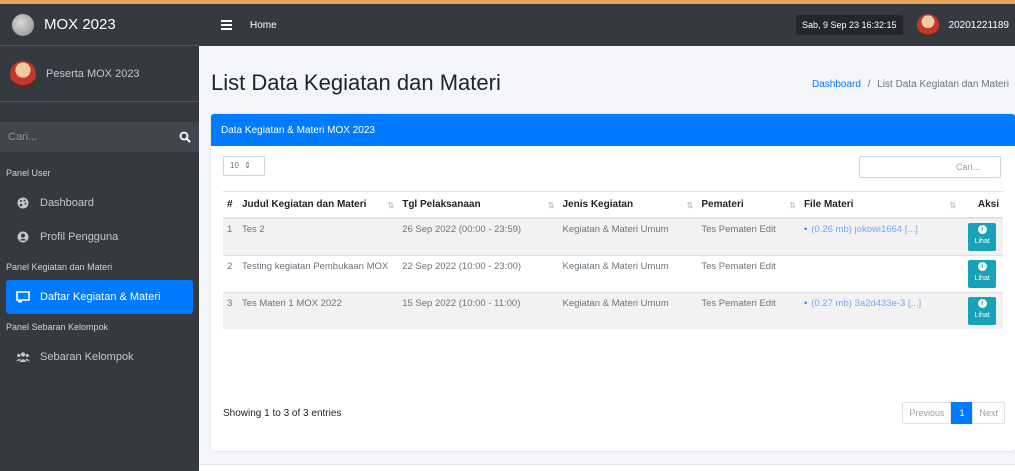 Image resolution: width=1015 pixels, height=471 pixels. I want to click on card-title: Data Kegiatan & Materi MOX 2023, so click(613, 130).